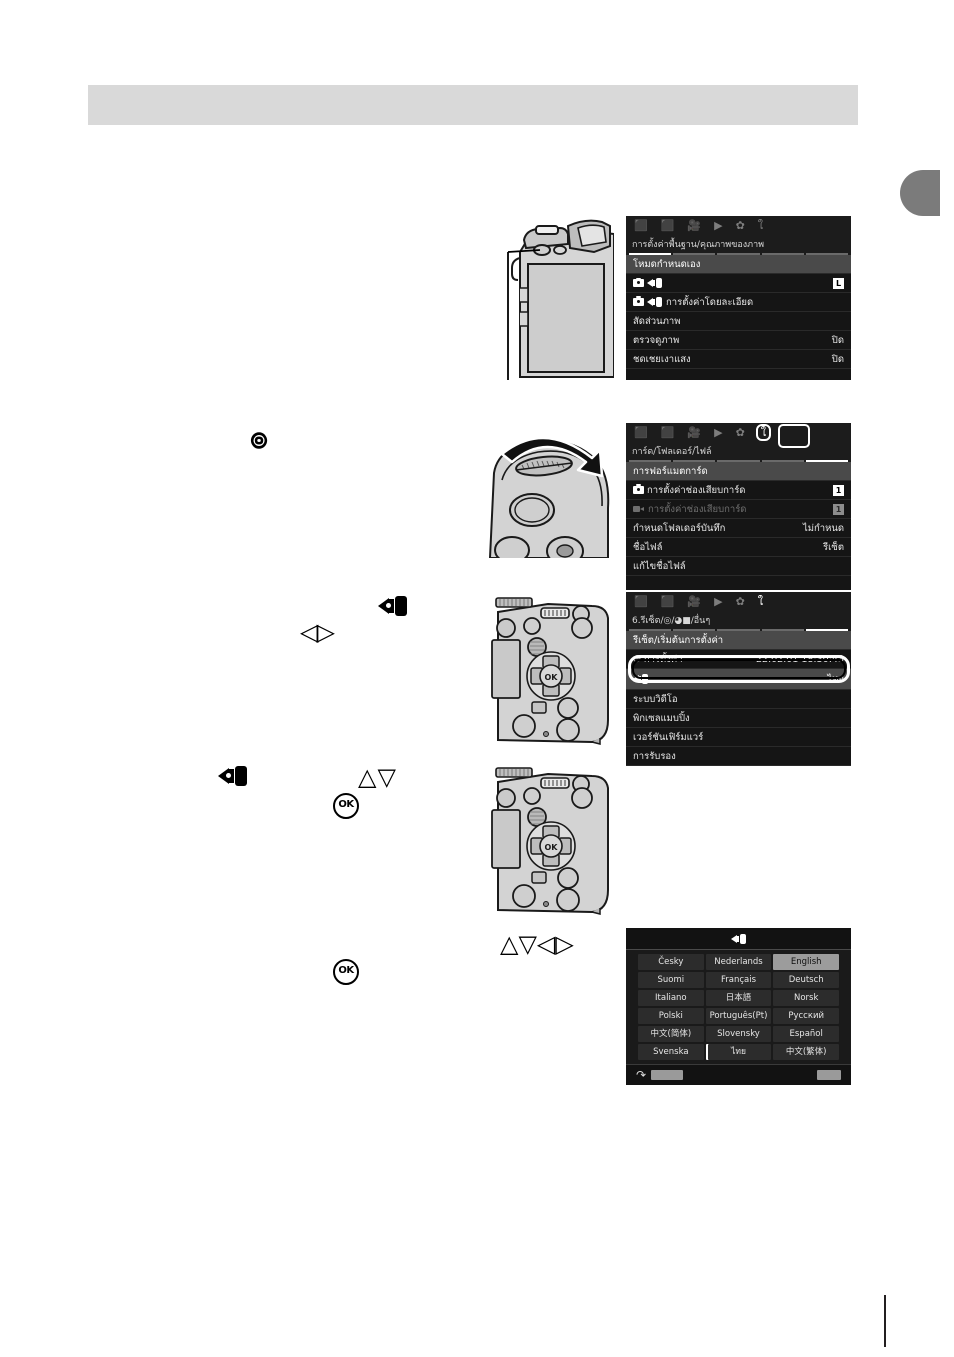 This screenshot has width=954, height=1357. Describe the element at coordinates (641, 1075) in the screenshot. I see `back-arrow-icon: ↶` at that location.